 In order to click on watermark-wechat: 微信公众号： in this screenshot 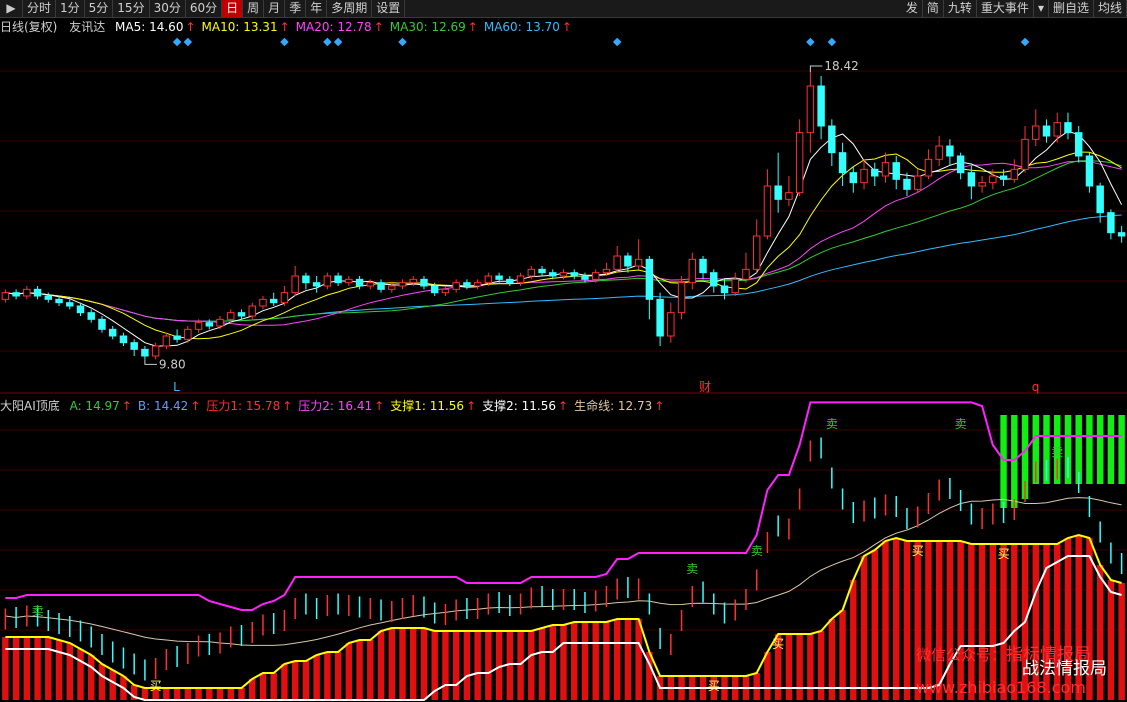, I will do `click(961, 655)`.